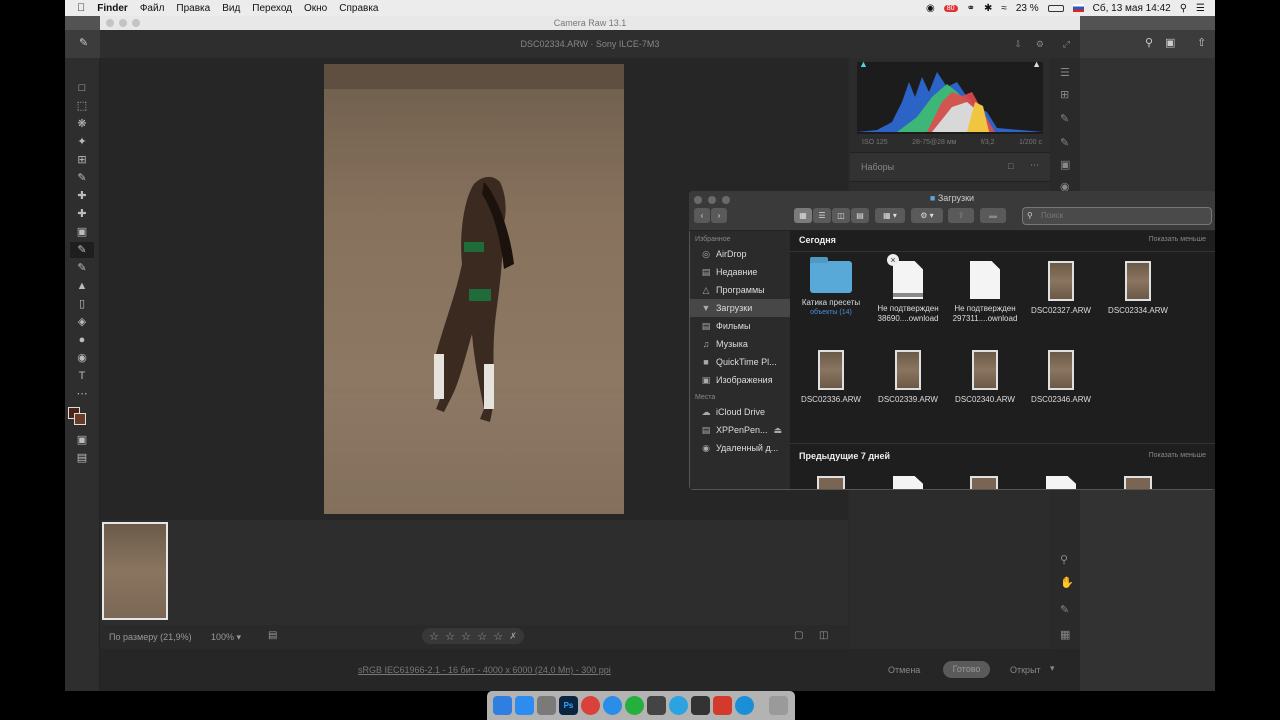 The image size is (1280, 720). What do you see at coordinates (1004, 8) in the screenshot?
I see `wifi-icon: ≈` at bounding box center [1004, 8].